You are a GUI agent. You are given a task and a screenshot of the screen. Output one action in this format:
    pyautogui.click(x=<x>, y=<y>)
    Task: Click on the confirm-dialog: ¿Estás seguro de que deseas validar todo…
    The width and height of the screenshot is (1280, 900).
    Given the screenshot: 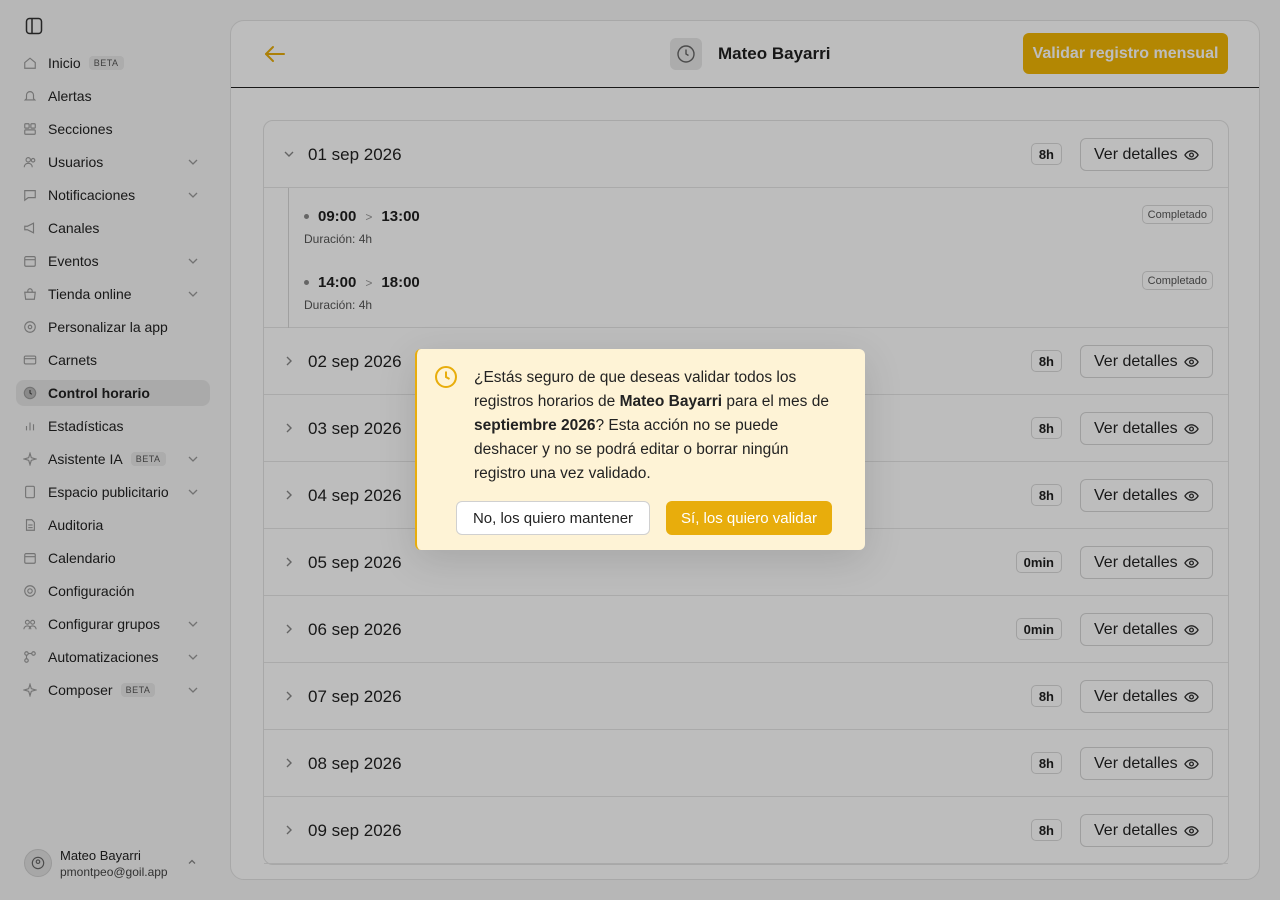 What is the action you would take?
    pyautogui.click(x=640, y=449)
    